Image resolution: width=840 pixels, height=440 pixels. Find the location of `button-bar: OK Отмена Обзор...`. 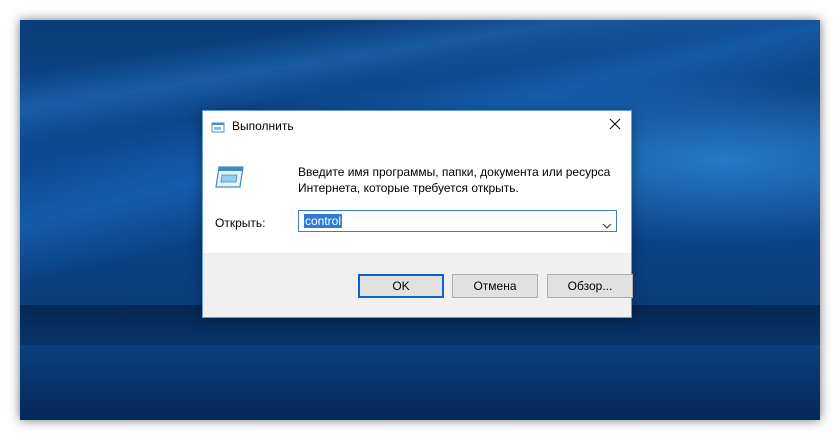

button-bar: OK Отмена Обзор... is located at coordinates (418, 285).